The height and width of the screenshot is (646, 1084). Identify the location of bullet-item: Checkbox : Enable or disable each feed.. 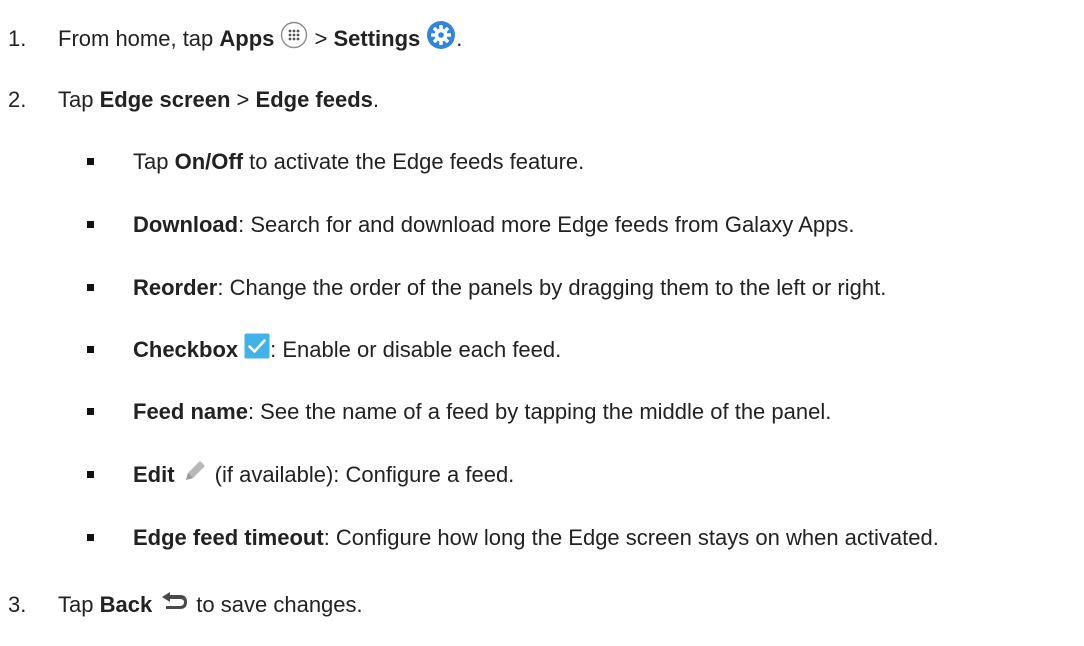
(542, 350).